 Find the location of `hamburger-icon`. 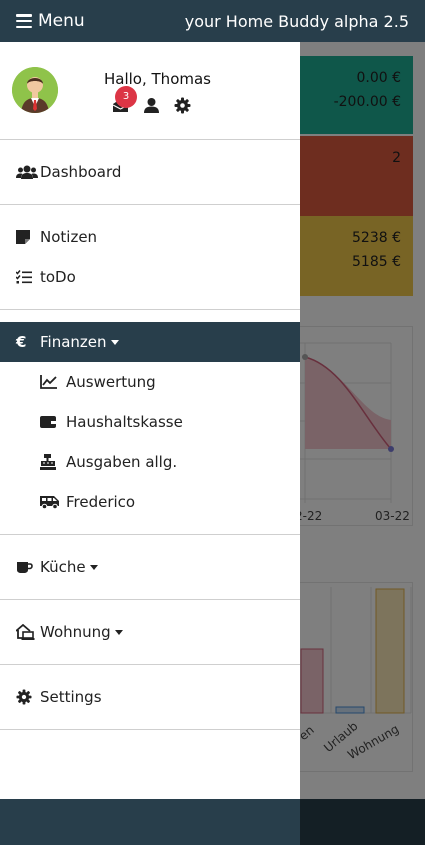

hamburger-icon is located at coordinates (24, 21).